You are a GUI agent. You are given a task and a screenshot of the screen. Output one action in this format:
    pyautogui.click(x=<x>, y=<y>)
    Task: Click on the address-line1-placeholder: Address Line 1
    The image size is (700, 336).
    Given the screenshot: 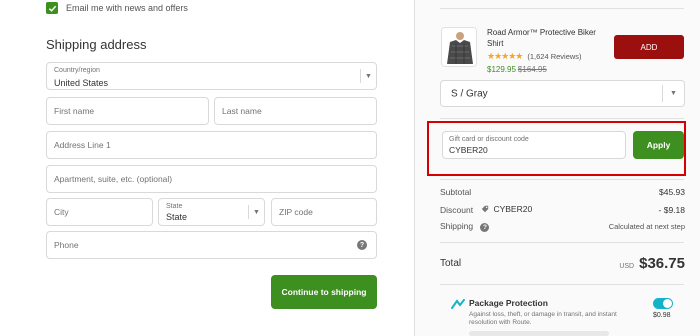 What is the action you would take?
    pyautogui.click(x=82, y=145)
    